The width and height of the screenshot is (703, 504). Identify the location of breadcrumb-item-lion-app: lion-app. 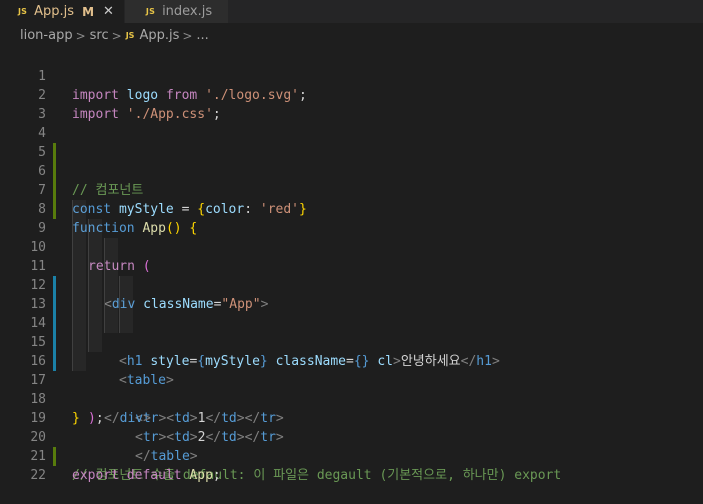
(46, 35).